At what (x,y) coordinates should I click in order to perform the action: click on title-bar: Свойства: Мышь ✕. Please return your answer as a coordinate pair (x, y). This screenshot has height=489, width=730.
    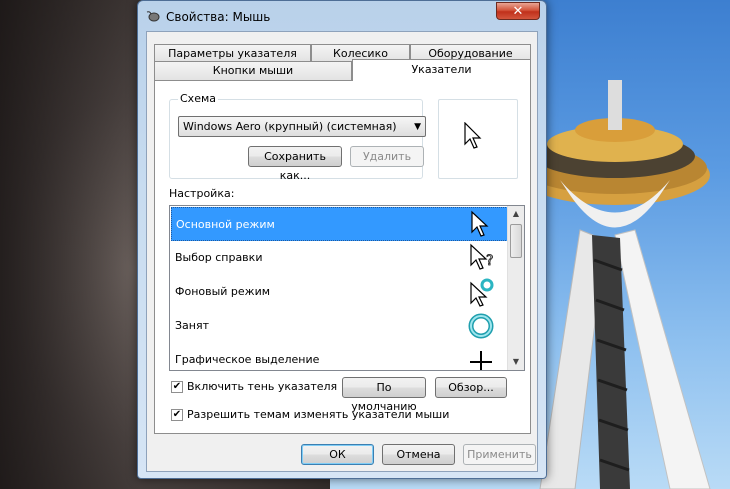
    Looking at the image, I should click on (342, 16).